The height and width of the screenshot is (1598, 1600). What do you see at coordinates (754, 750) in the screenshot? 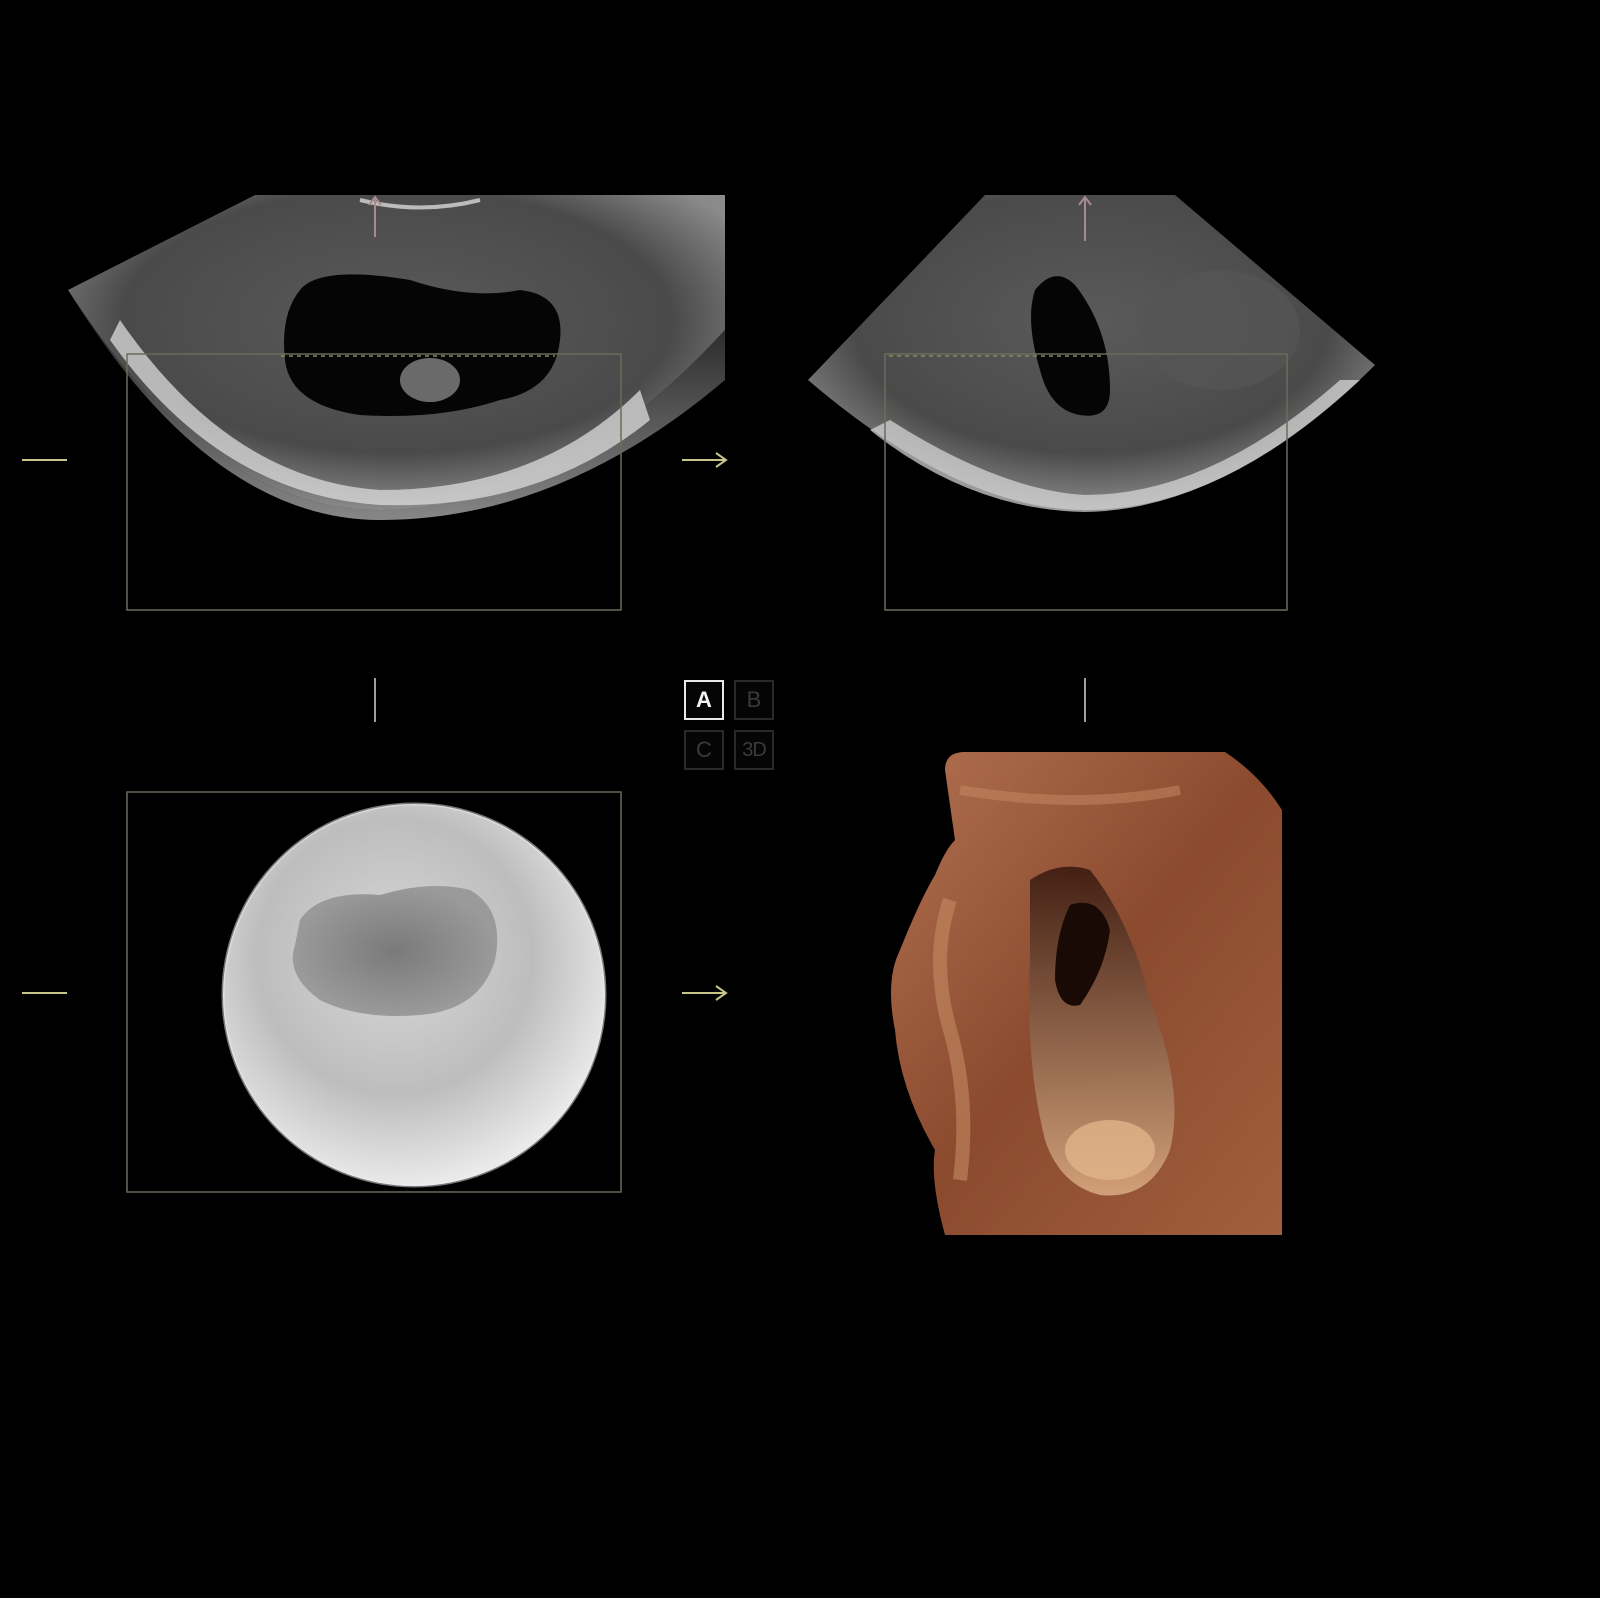
I see `view-button-3d: 3D` at bounding box center [754, 750].